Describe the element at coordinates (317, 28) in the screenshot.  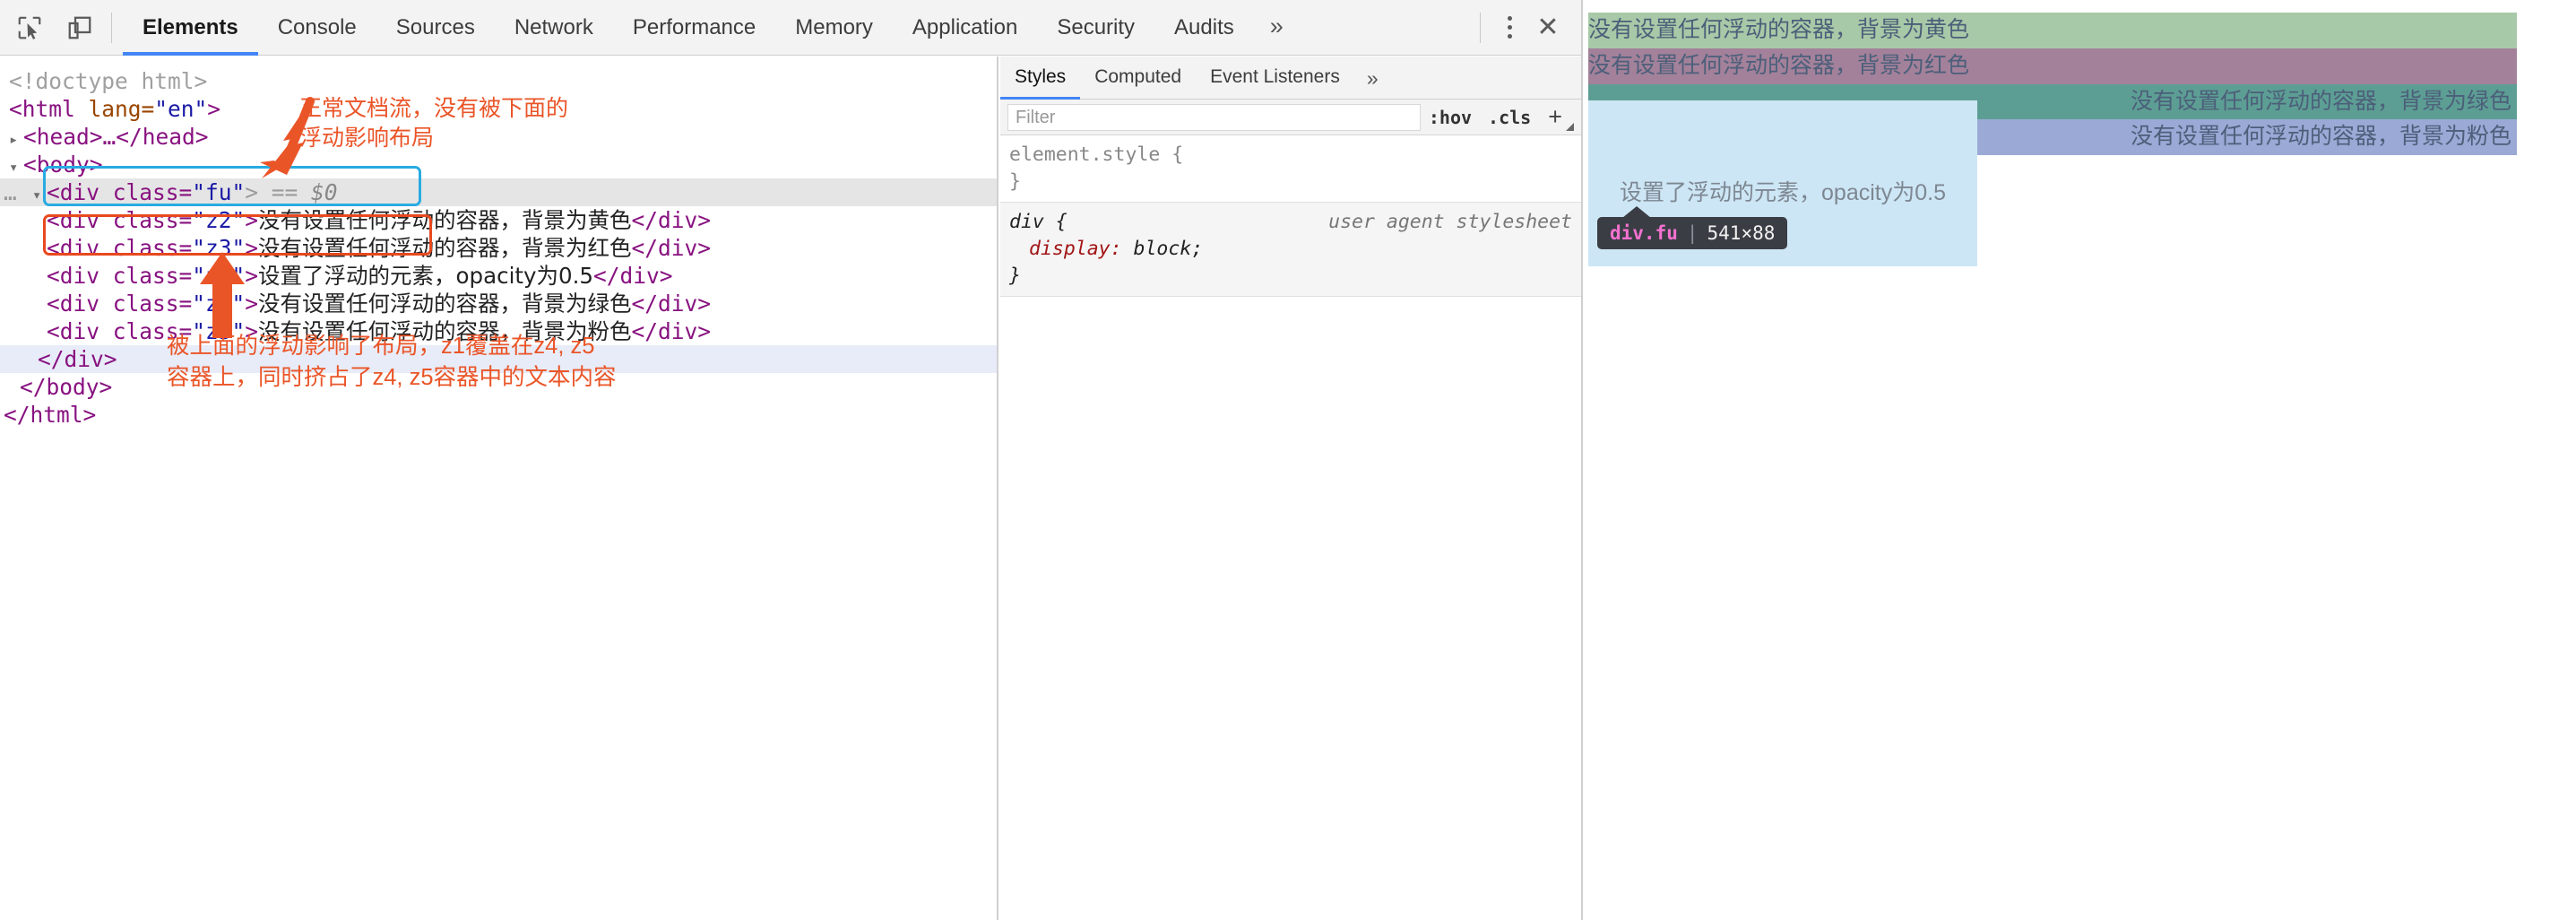
I see `tab-console: Console` at that location.